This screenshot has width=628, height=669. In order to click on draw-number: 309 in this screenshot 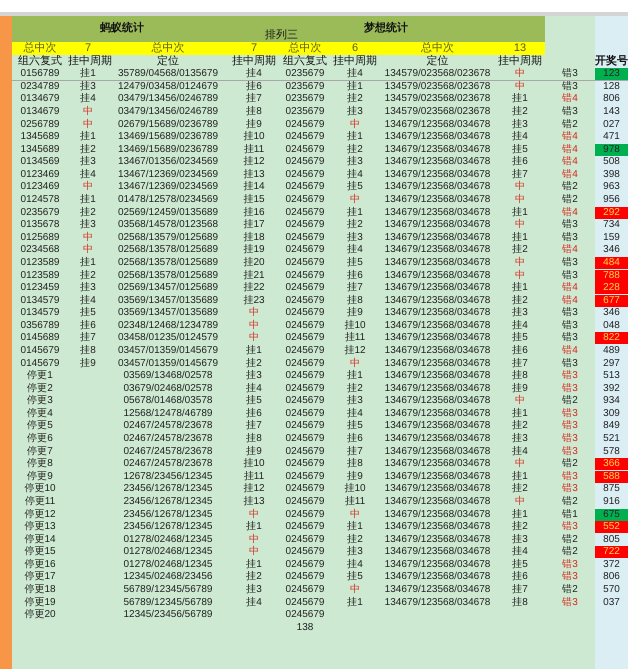, I will do `click(611, 414)`.